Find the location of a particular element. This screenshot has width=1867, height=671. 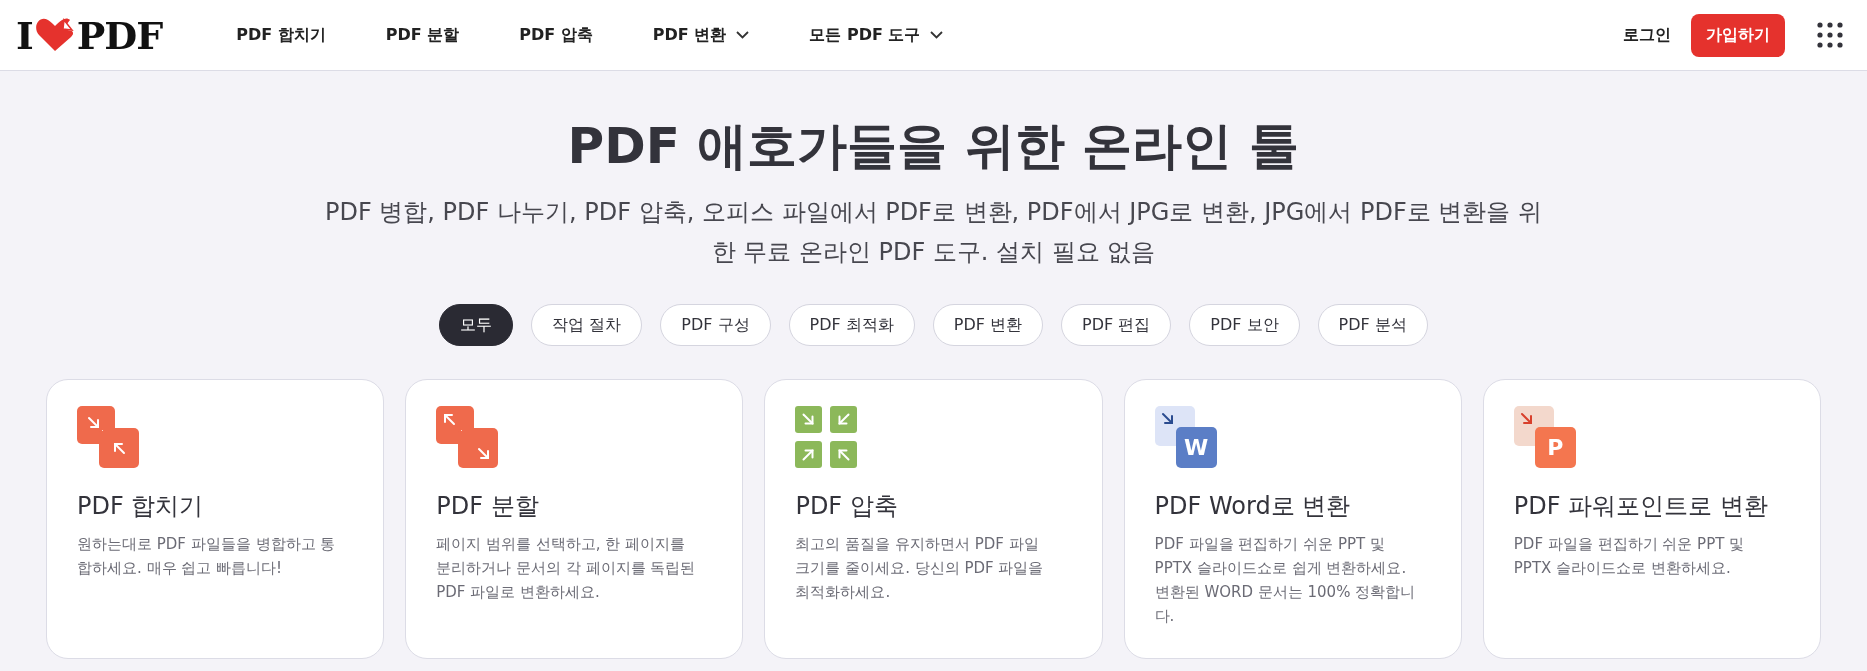

nav-link: 모든 PDF 도구 is located at coordinates (876, 35).